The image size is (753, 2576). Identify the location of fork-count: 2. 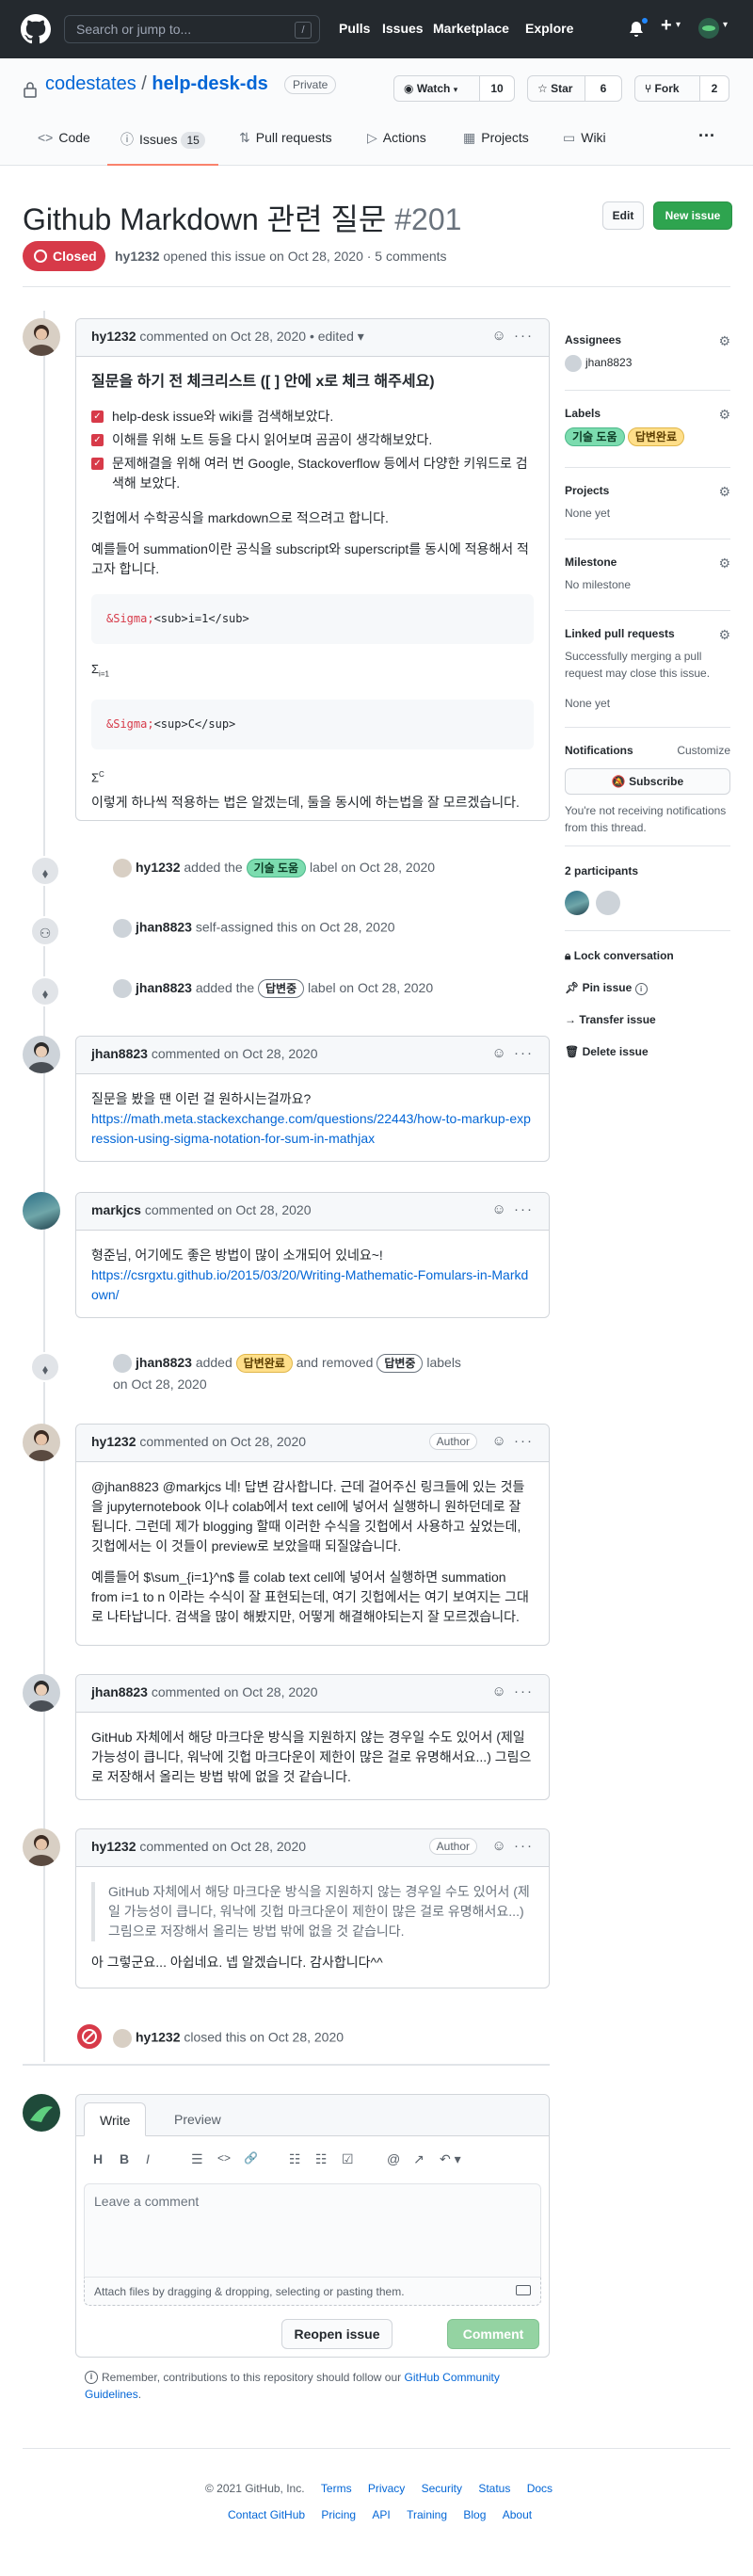
(714, 88).